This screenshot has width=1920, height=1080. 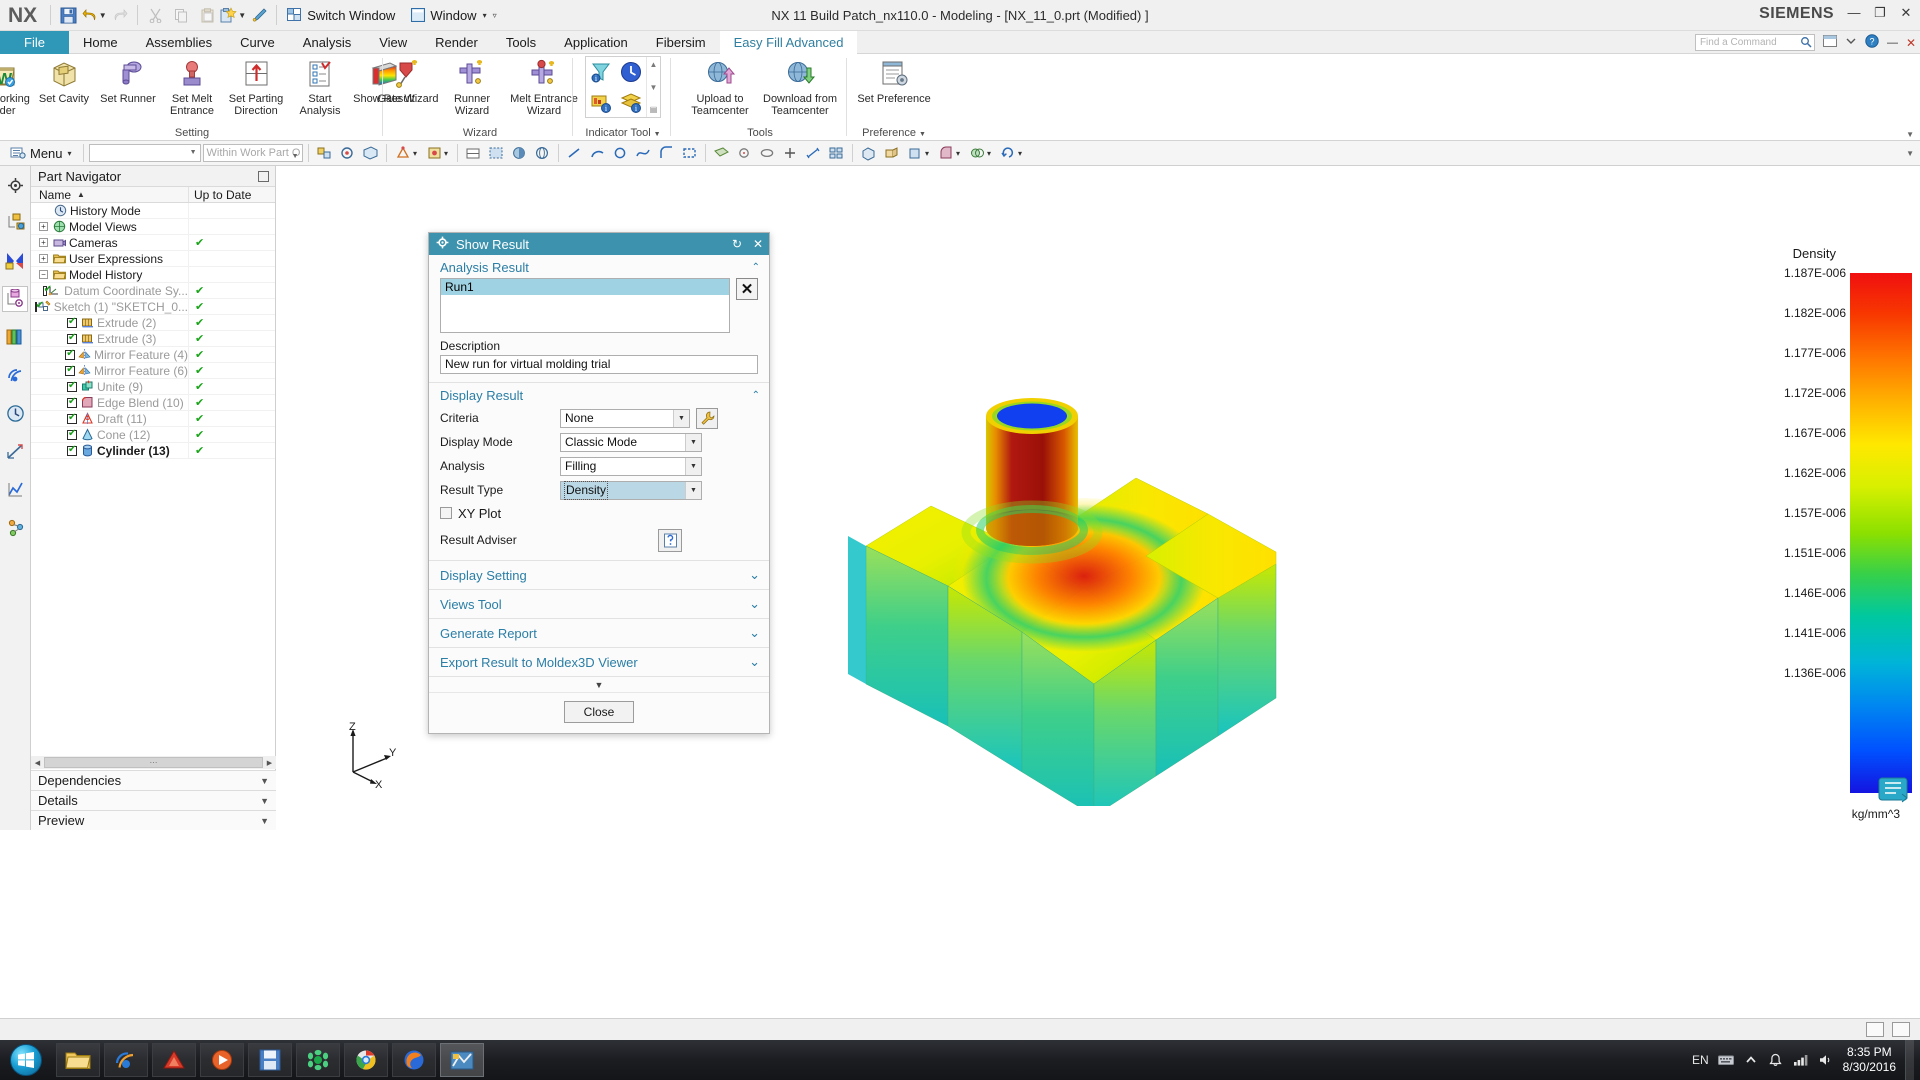 I want to click on criteria-edit-button, so click(x=707, y=418).